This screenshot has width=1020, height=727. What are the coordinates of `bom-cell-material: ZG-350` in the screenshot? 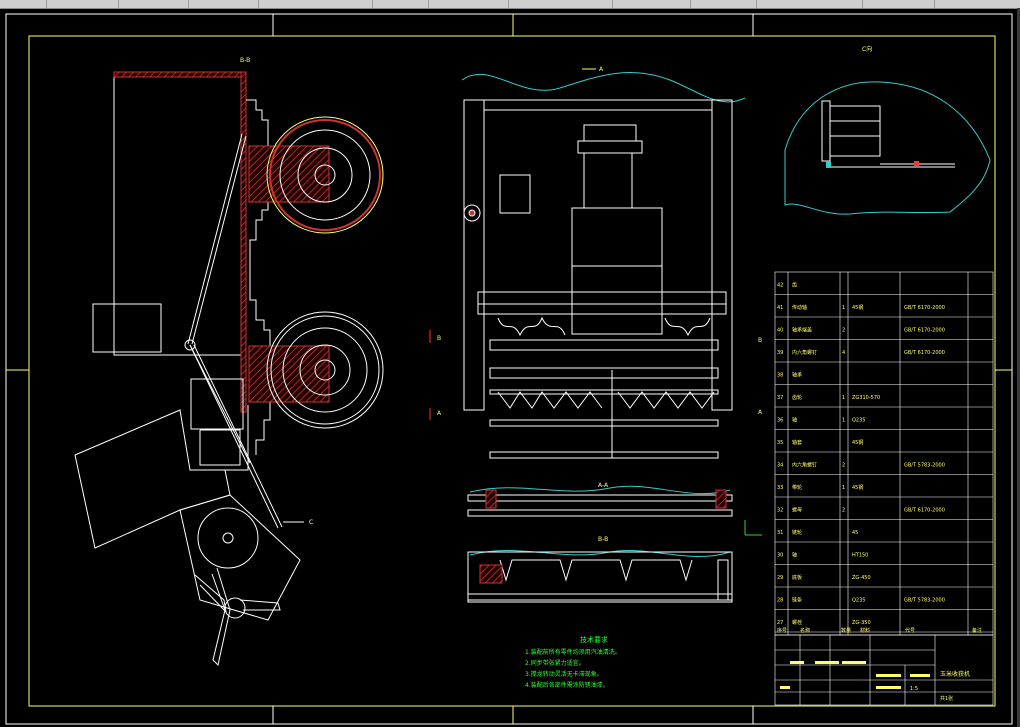 It's located at (861, 623).